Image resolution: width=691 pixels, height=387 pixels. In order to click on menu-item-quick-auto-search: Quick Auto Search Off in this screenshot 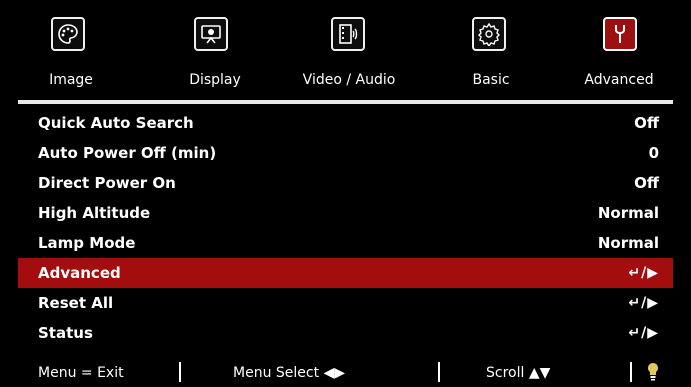, I will do `click(345, 123)`.